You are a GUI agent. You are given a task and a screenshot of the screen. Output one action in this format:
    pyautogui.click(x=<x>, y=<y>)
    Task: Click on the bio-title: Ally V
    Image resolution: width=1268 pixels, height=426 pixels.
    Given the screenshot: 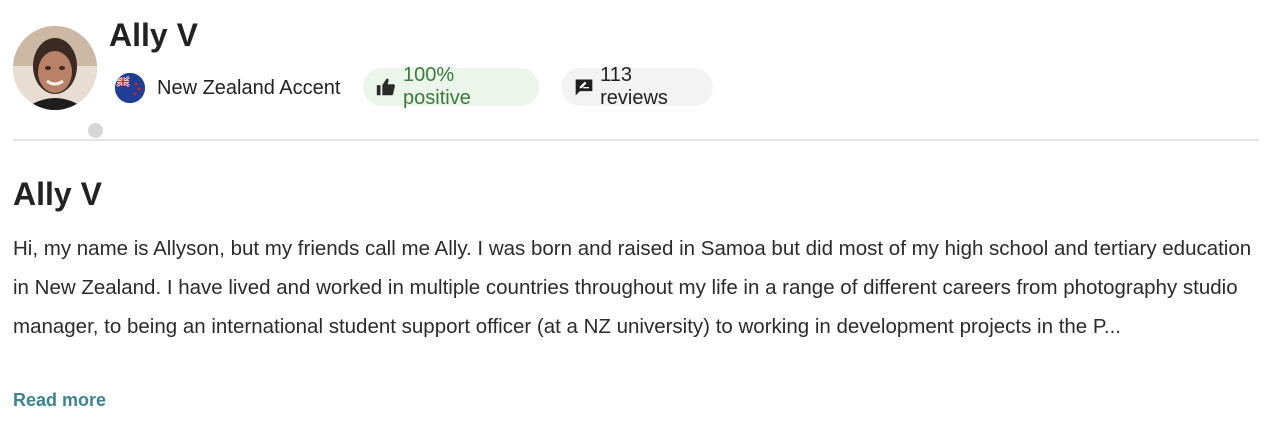 What is the action you would take?
    pyautogui.click(x=57, y=194)
    